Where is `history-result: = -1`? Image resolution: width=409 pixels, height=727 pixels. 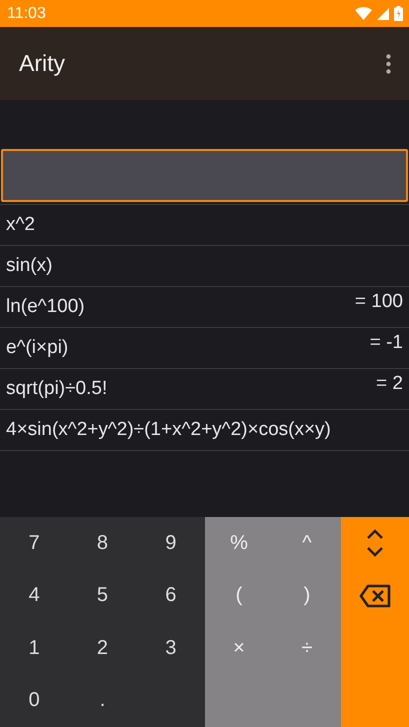 history-result: = -1 is located at coordinates (386, 343).